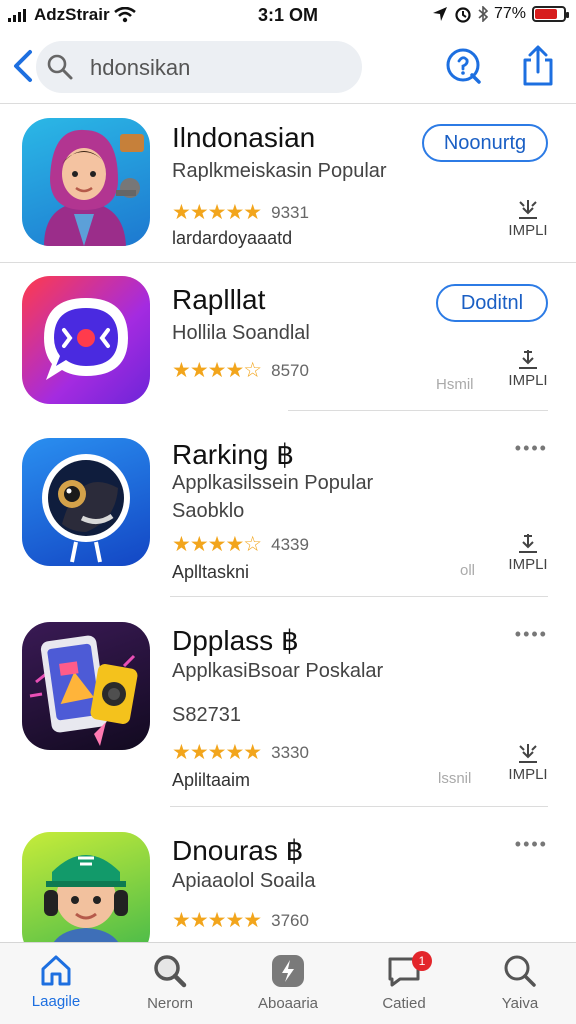 The height and width of the screenshot is (1024, 576). What do you see at coordinates (235, 640) in the screenshot?
I see `app-name: Dpplass ฿` at bounding box center [235, 640].